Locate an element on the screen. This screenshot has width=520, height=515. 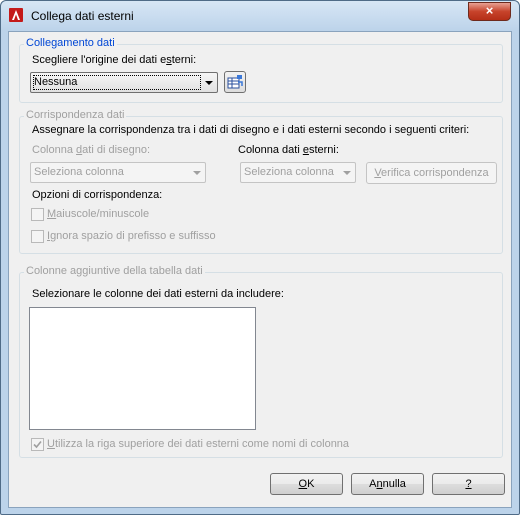
help-button: ? is located at coordinates (468, 484).